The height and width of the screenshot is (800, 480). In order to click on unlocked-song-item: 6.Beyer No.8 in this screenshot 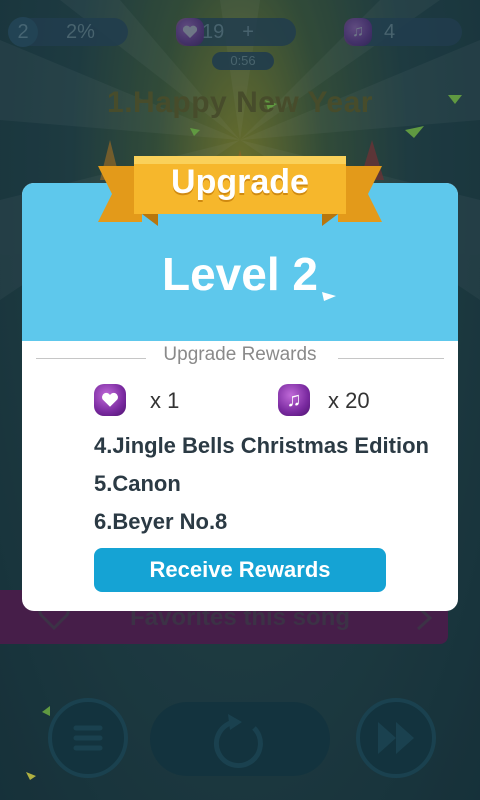, I will do `click(161, 521)`.